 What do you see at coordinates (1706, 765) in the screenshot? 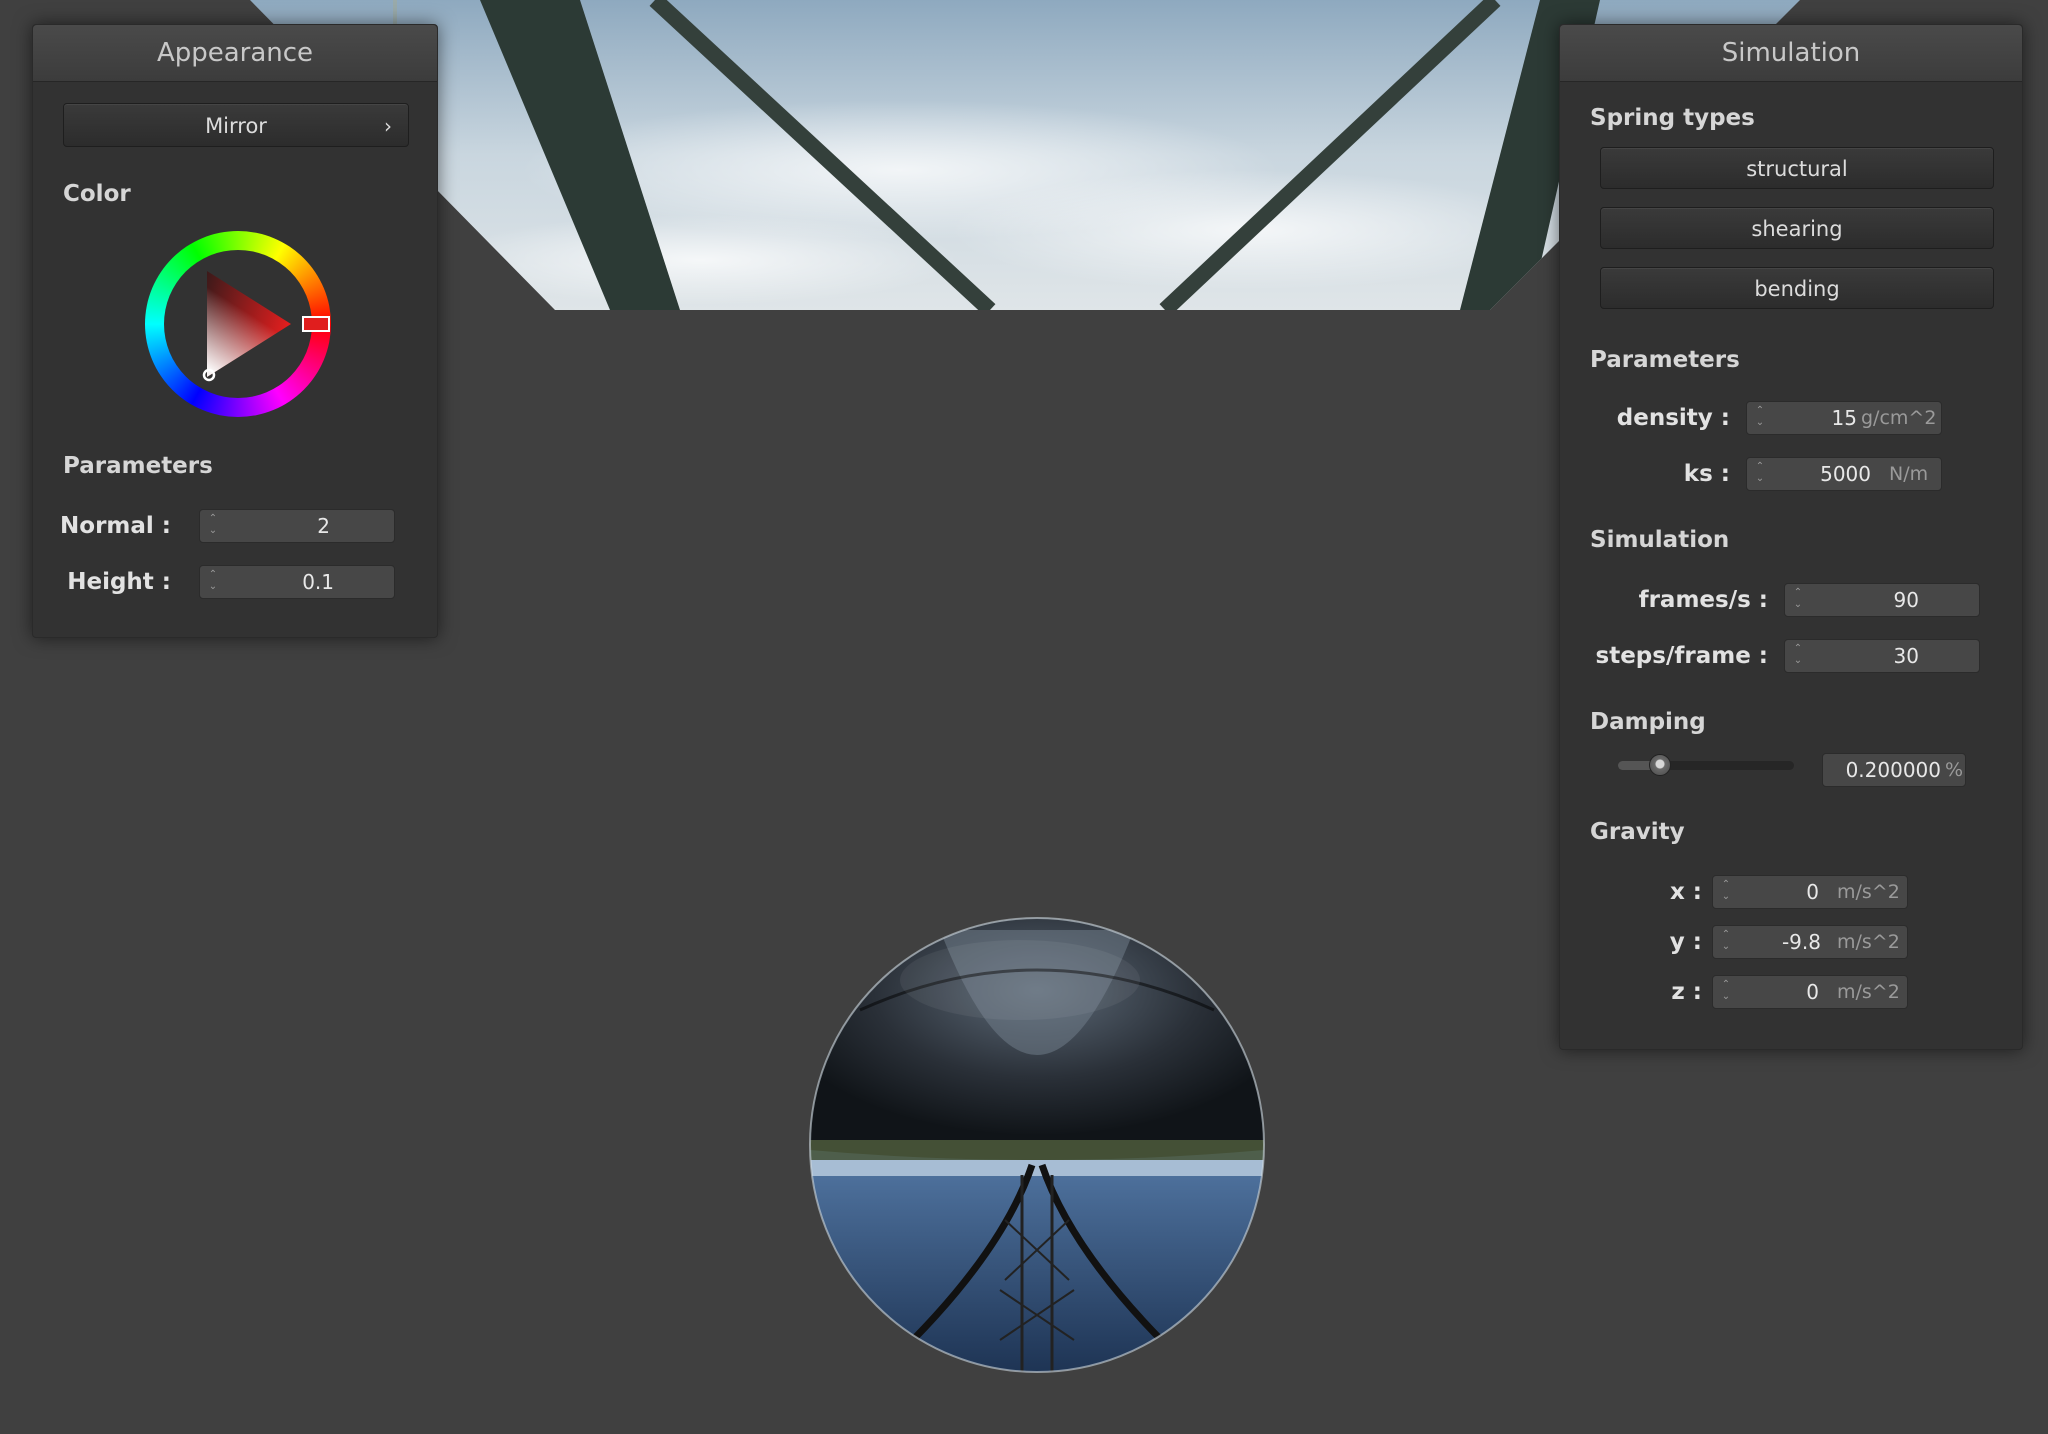
I see `damping-slider` at bounding box center [1706, 765].